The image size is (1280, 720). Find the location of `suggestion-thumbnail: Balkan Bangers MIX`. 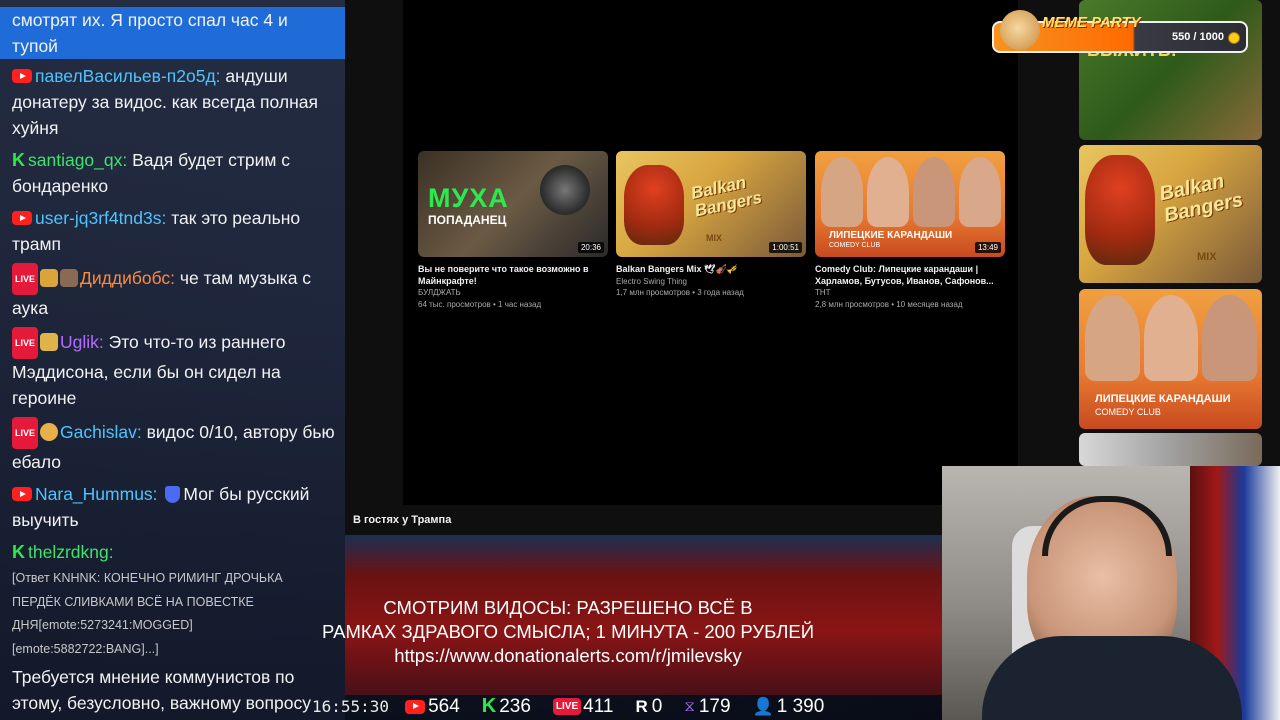

suggestion-thumbnail: Balkan Bangers MIX is located at coordinates (1170, 214).